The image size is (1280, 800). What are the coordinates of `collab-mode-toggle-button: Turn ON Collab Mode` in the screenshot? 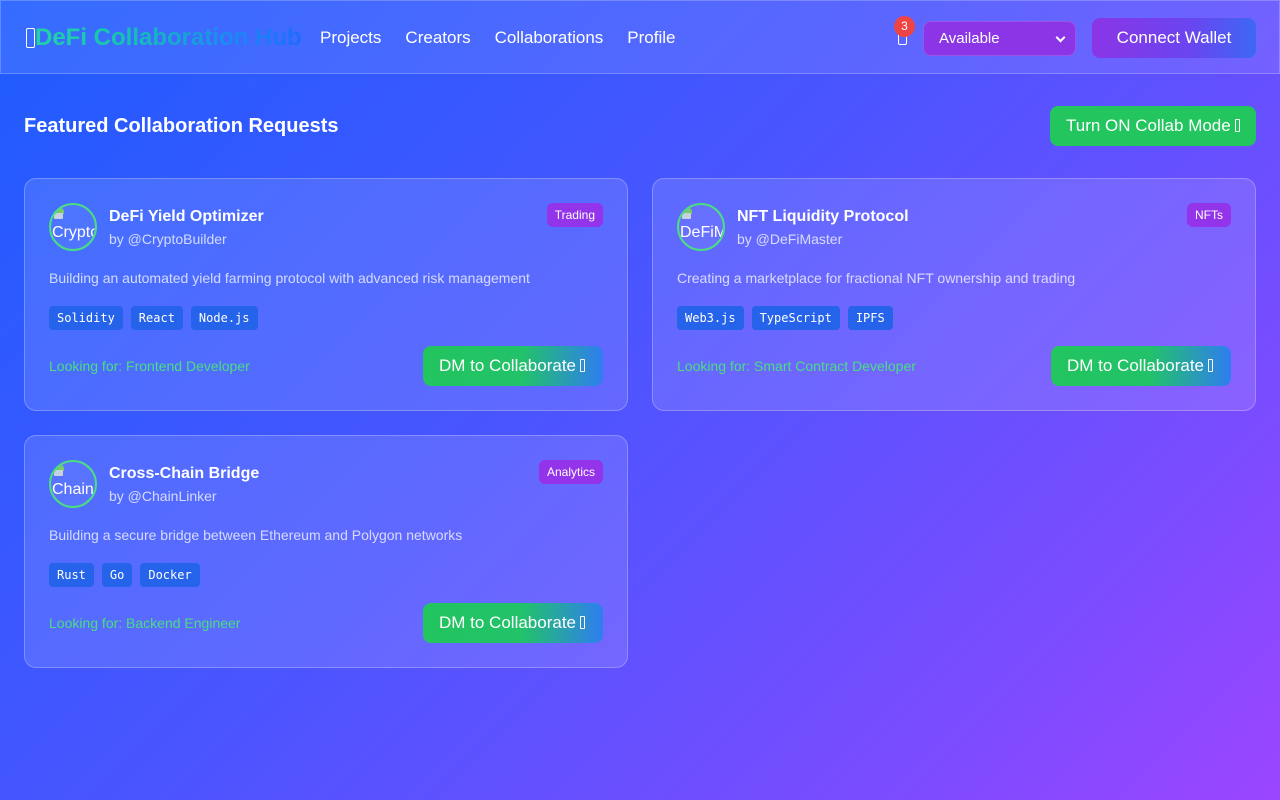 It's located at (1153, 126).